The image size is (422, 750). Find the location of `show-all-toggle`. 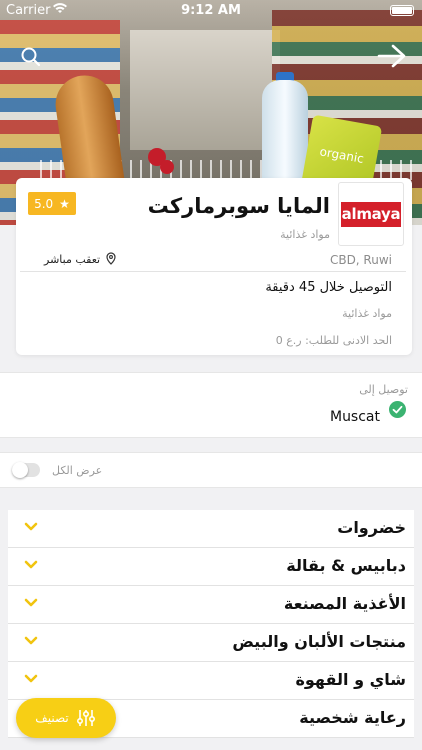

show-all-toggle is located at coordinates (26, 470).